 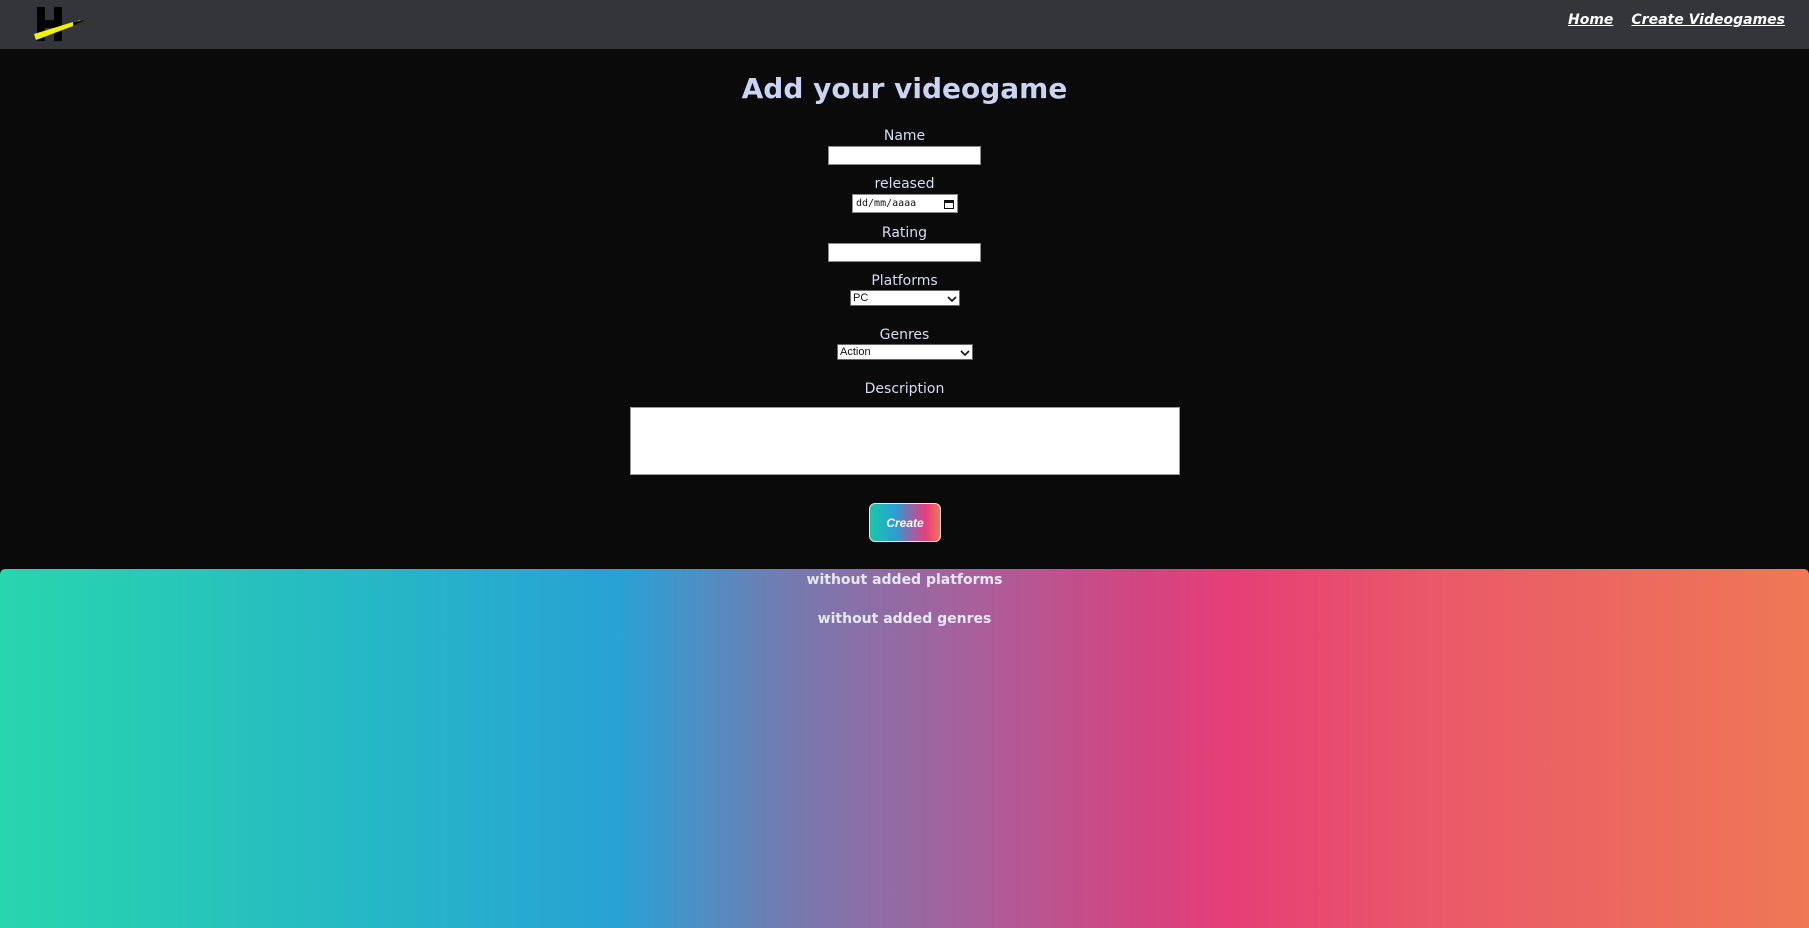 I want to click on calendar-icon, so click(x=949, y=204).